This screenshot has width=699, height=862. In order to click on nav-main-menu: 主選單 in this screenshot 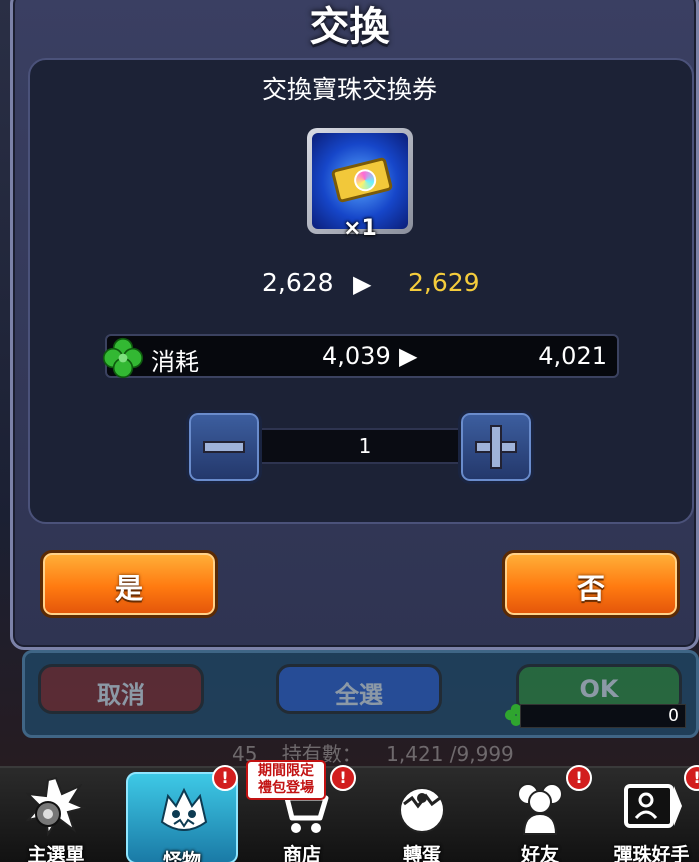, I will do `click(56, 815)`.